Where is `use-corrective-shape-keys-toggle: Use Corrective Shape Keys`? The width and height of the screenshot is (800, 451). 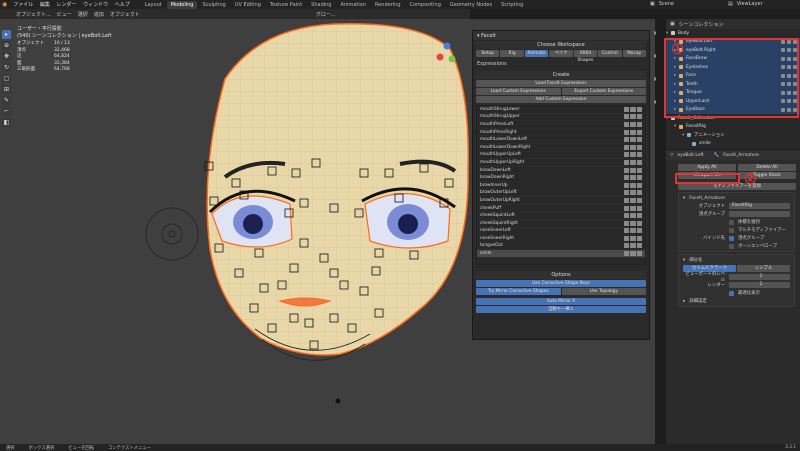
use-corrective-shape-keys-toggle: Use Corrective Shape Keys is located at coordinates (561, 283).